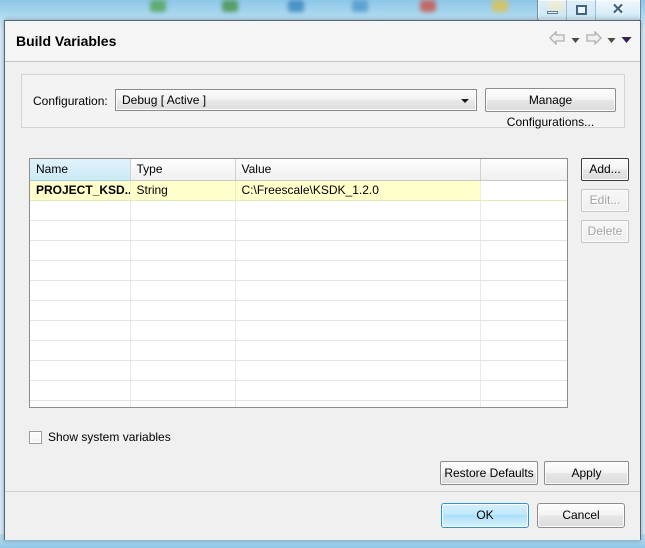 The image size is (645, 548). I want to click on chevron-down-icon, so click(465, 101).